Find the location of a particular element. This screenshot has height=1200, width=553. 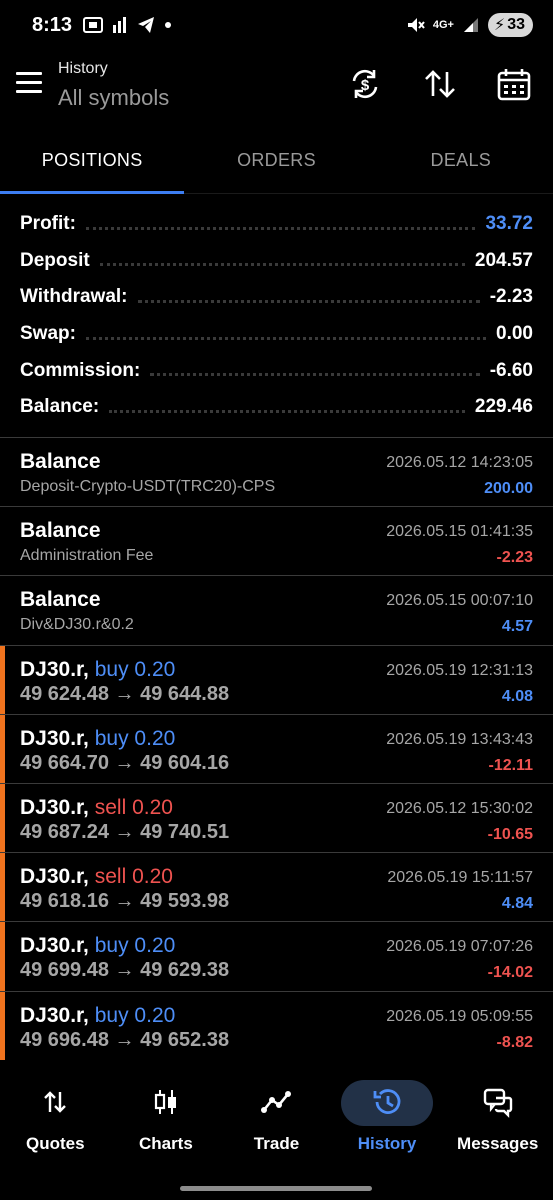

row-date: 2026.05.12 14:23:05 is located at coordinates (459, 462).